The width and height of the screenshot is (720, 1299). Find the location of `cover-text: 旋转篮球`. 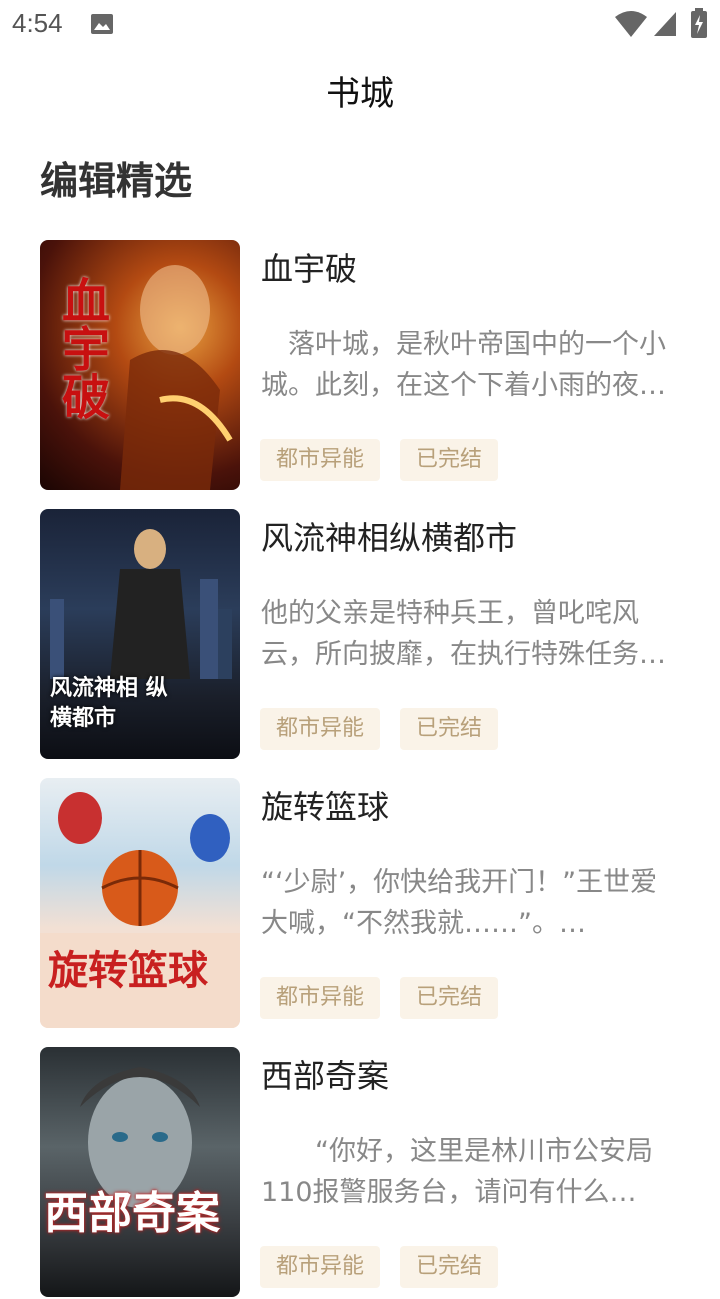

cover-text: 旋转篮球 is located at coordinates (128, 970).